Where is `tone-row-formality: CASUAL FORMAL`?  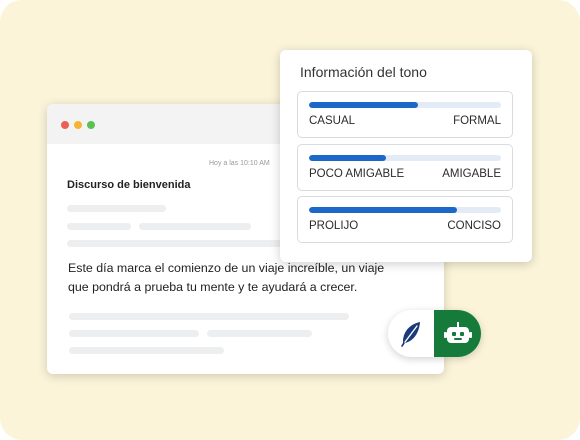
tone-row-formality: CASUAL FORMAL is located at coordinates (405, 114).